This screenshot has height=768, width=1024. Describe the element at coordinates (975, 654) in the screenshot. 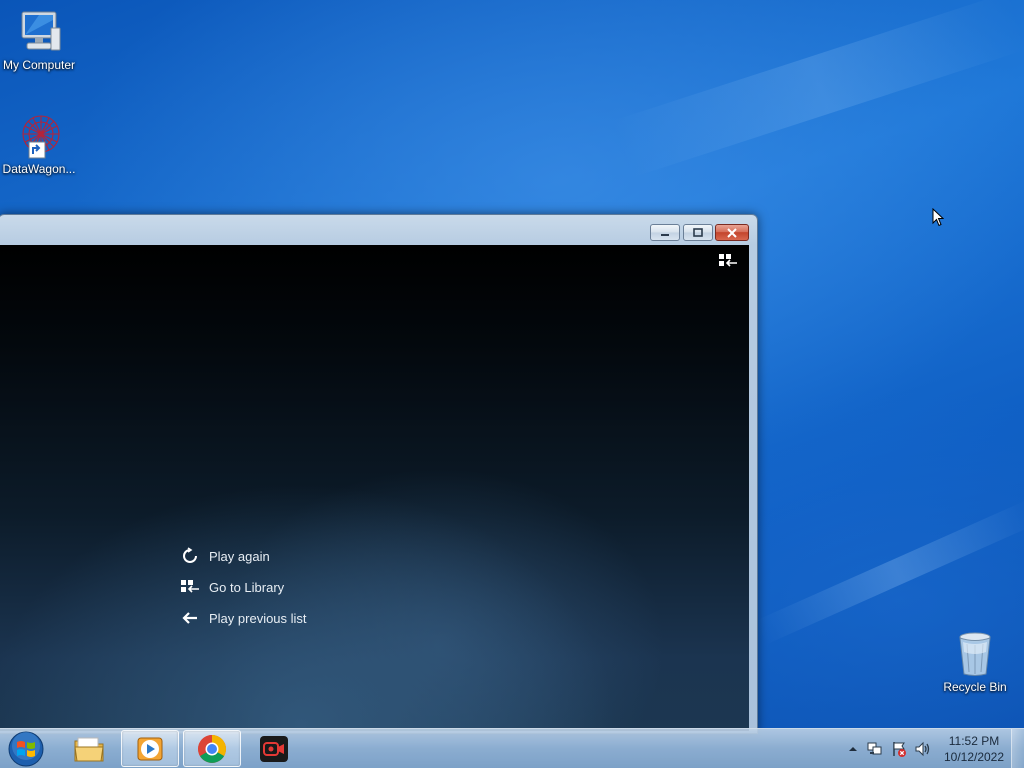

I see `recycle-bin-icon` at that location.